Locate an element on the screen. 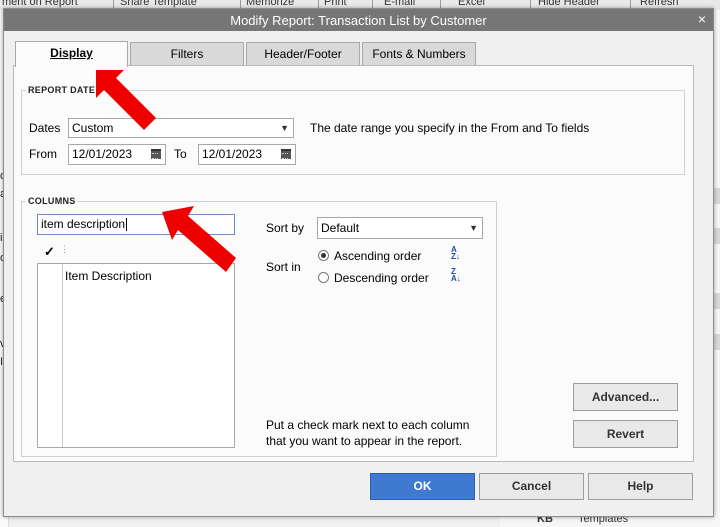 This screenshot has width=720, height=527. bg-toolbar-item: ment on Report is located at coordinates (40, 4).